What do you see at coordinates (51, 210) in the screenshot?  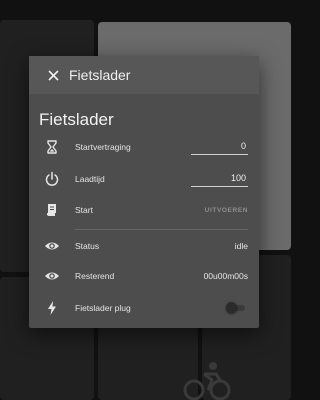 I see `script-icon` at bounding box center [51, 210].